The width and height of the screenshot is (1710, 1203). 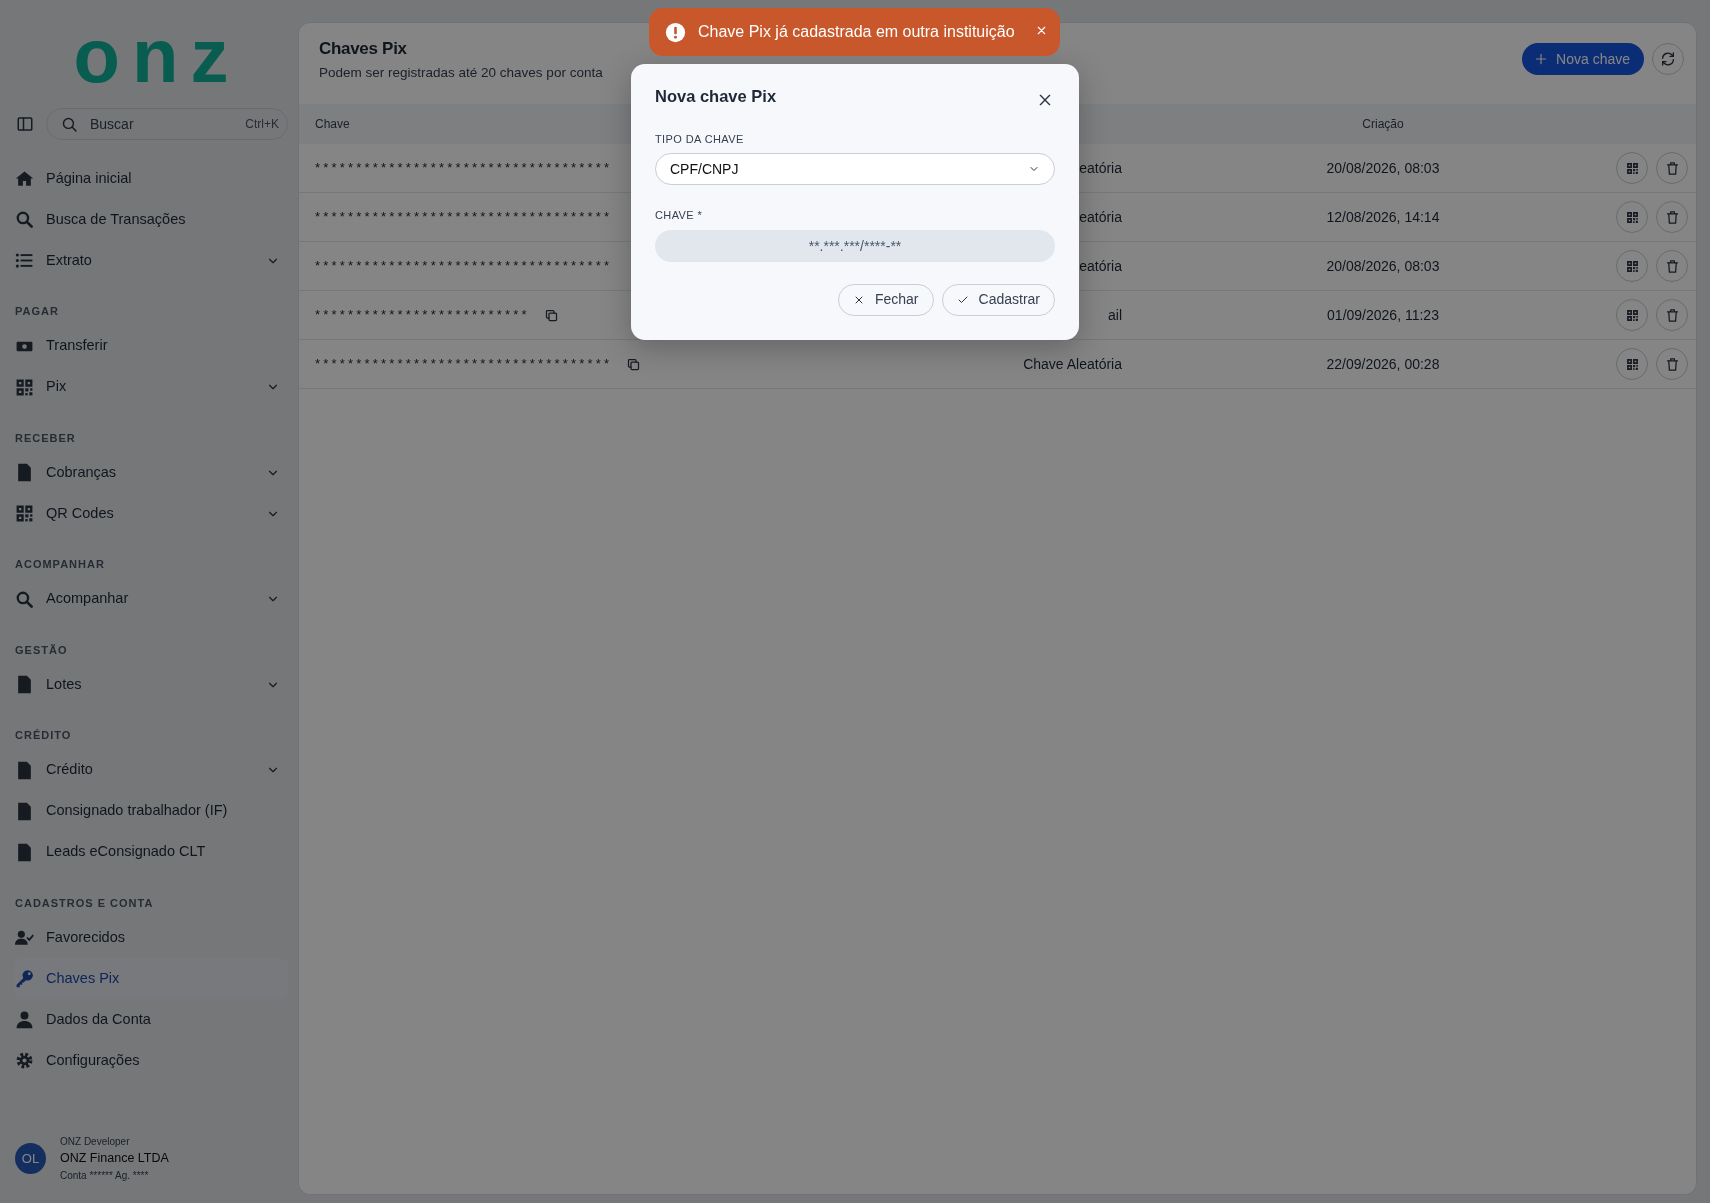 I want to click on section-heading: CADASTROS E CONTA, so click(x=85, y=903).